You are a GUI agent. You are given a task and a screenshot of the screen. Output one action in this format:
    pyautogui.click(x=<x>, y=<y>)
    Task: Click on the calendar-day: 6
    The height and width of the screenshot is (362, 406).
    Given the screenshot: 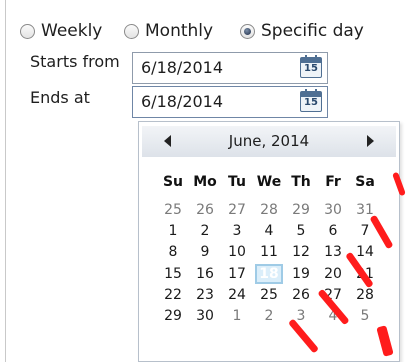 What is the action you would take?
    pyautogui.click(x=333, y=231)
    